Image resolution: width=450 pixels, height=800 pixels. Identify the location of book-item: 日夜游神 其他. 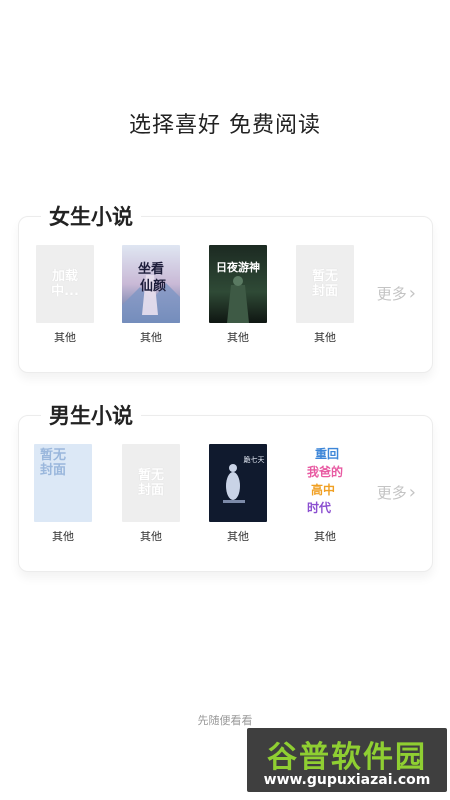
(238, 295).